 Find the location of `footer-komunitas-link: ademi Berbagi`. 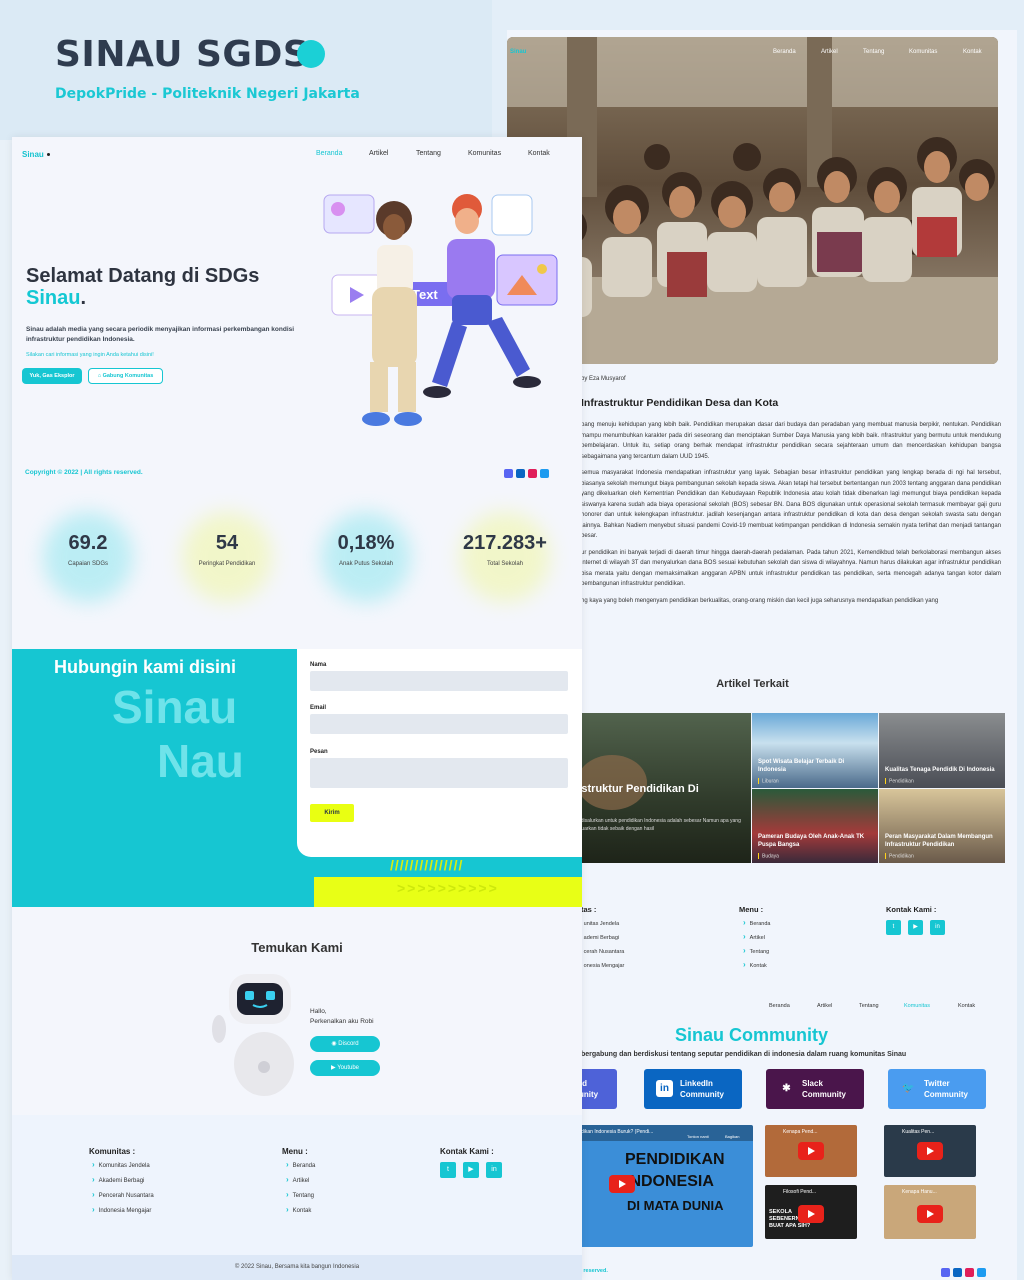

footer-komunitas-link: ademi Berbagi is located at coordinates (598, 936).